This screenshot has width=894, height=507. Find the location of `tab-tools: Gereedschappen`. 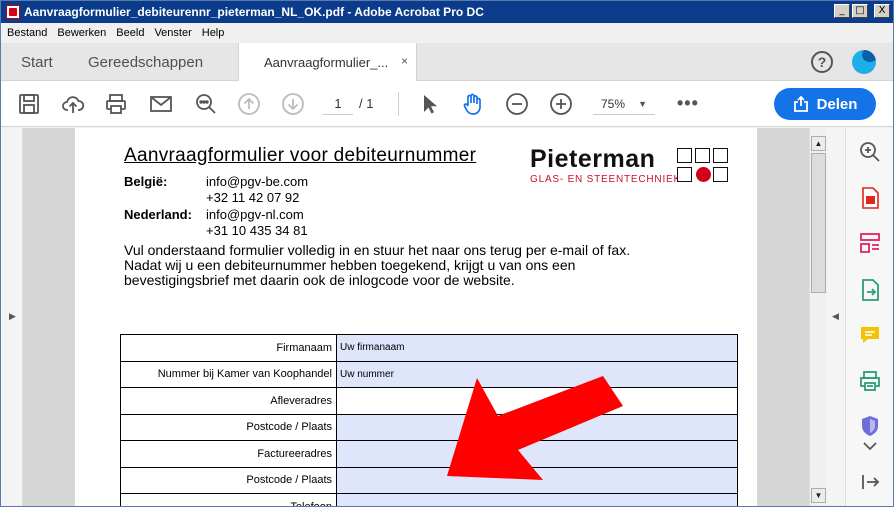

tab-tools: Gereedschappen is located at coordinates (145, 62).